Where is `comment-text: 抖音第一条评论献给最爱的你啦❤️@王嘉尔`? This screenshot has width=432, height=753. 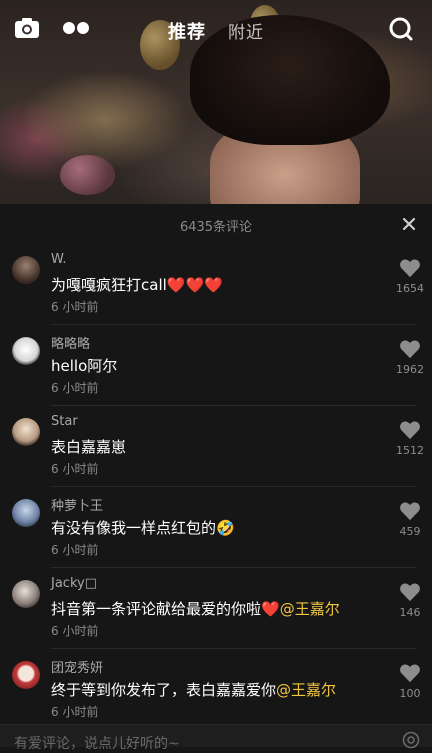
comment-text: 抖音第一条评论献给最爱的你啦❤️@王嘉尔 is located at coordinates (195, 608).